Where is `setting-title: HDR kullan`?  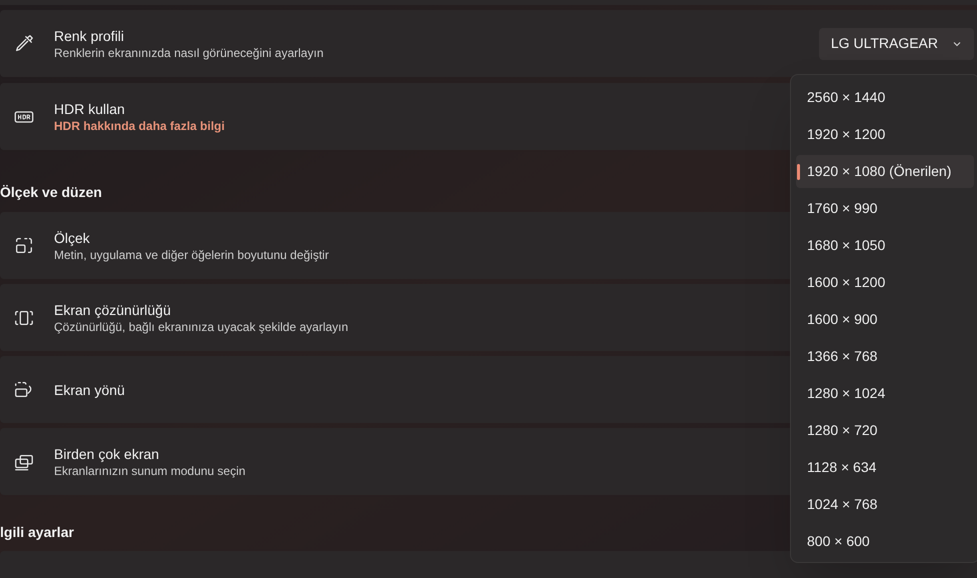 setting-title: HDR kullan is located at coordinates (89, 109).